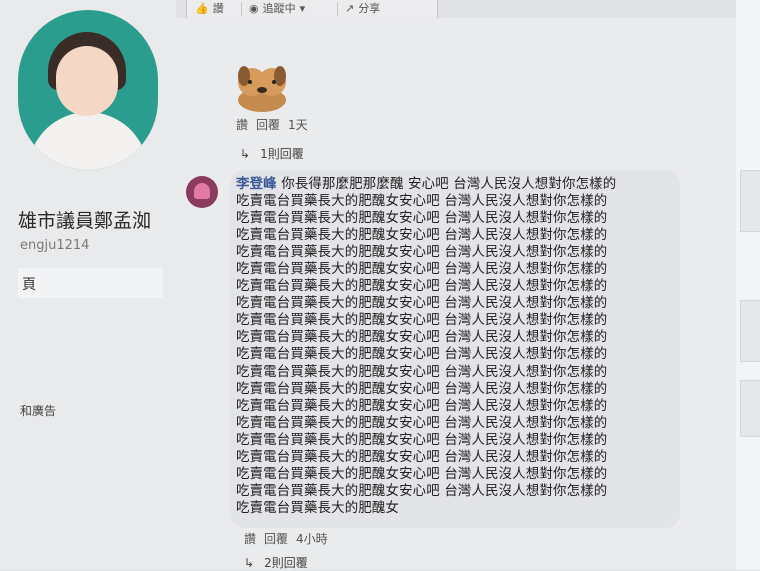  What do you see at coordinates (262, 89) in the screenshot?
I see `puppy-sticker-image` at bounding box center [262, 89].